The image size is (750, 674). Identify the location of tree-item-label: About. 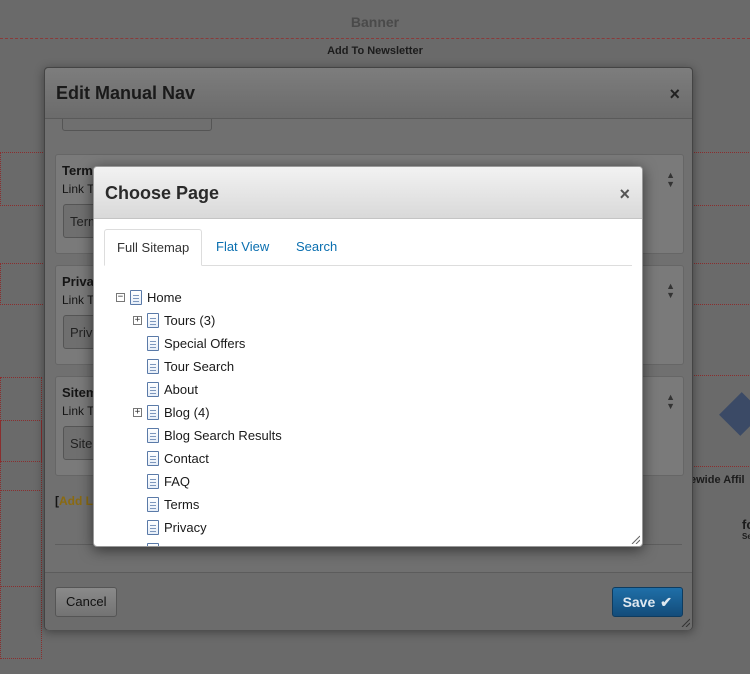
(181, 390).